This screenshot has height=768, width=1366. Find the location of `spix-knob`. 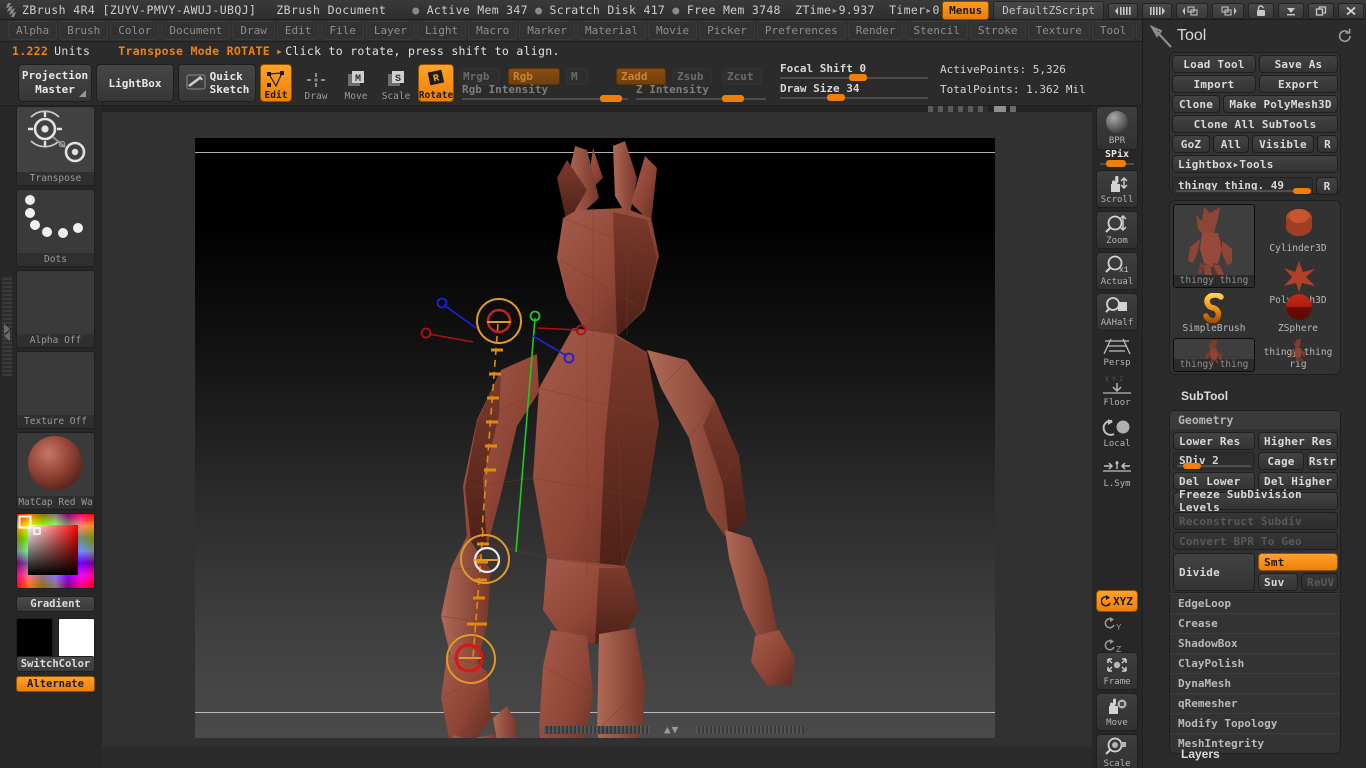

spix-knob is located at coordinates (1116, 163).